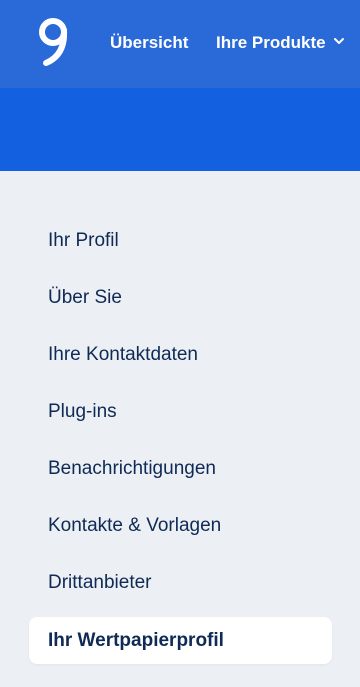 The image size is (360, 687). I want to click on chevron-down-icon, so click(339, 41).